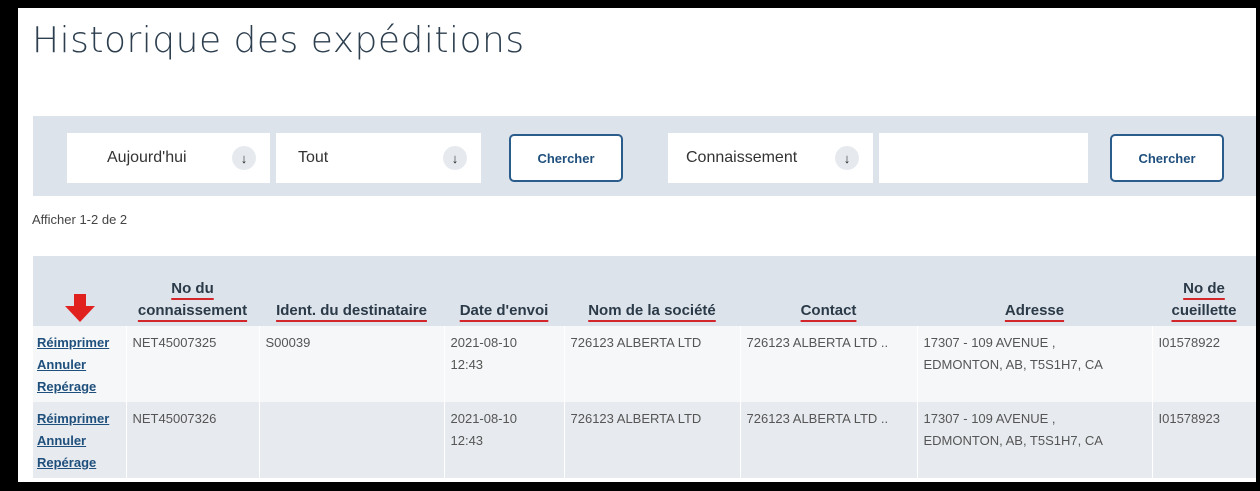 The height and width of the screenshot is (491, 1260). I want to click on search-button-secondary: Chercher, so click(1167, 158).